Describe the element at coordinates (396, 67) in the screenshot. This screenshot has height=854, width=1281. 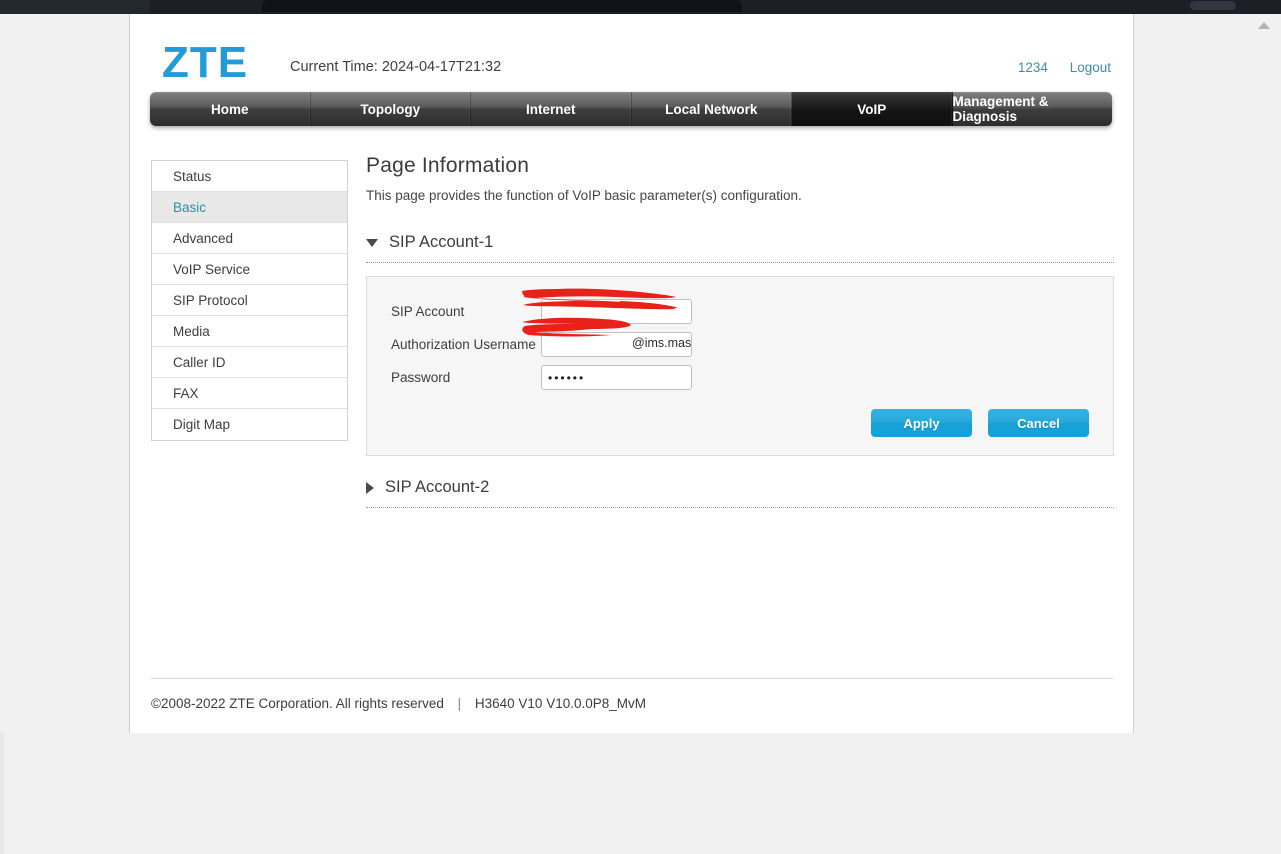
I see `current-time-label: Current Time: 2024-04-17T21:32` at that location.